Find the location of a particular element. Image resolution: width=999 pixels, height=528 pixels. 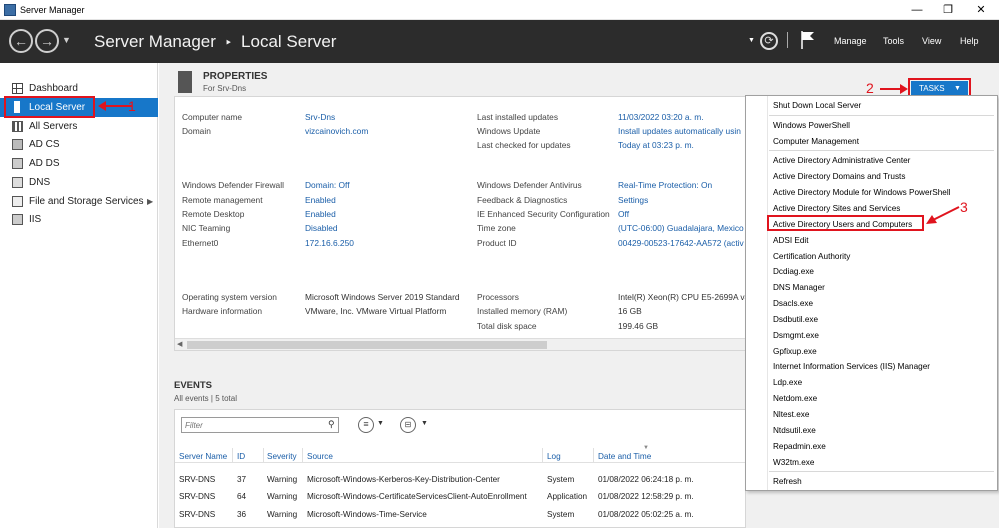

save-query-icon: ⊟ is located at coordinates (408, 425).